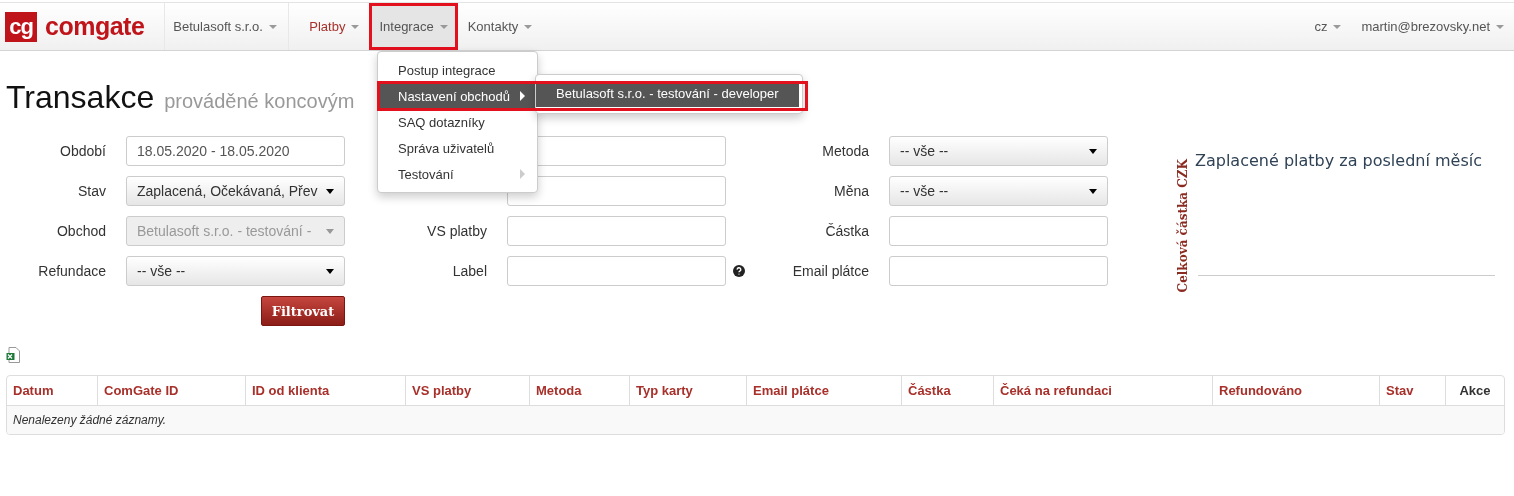 The height and width of the screenshot is (496, 1514). Describe the element at coordinates (457, 174) in the screenshot. I see `menu-item: Testování` at that location.